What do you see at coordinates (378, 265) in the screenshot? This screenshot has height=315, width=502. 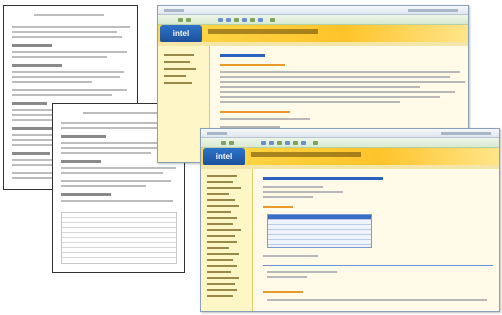 I see `divider` at bounding box center [378, 265].